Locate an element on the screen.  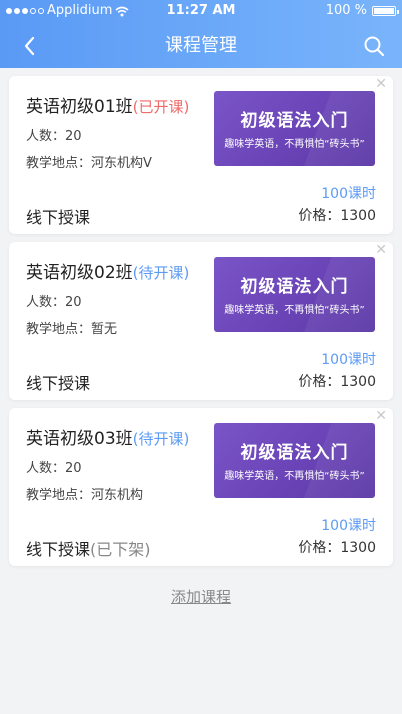
course-title: 英语初级02班(待开课) is located at coordinates (107, 270).